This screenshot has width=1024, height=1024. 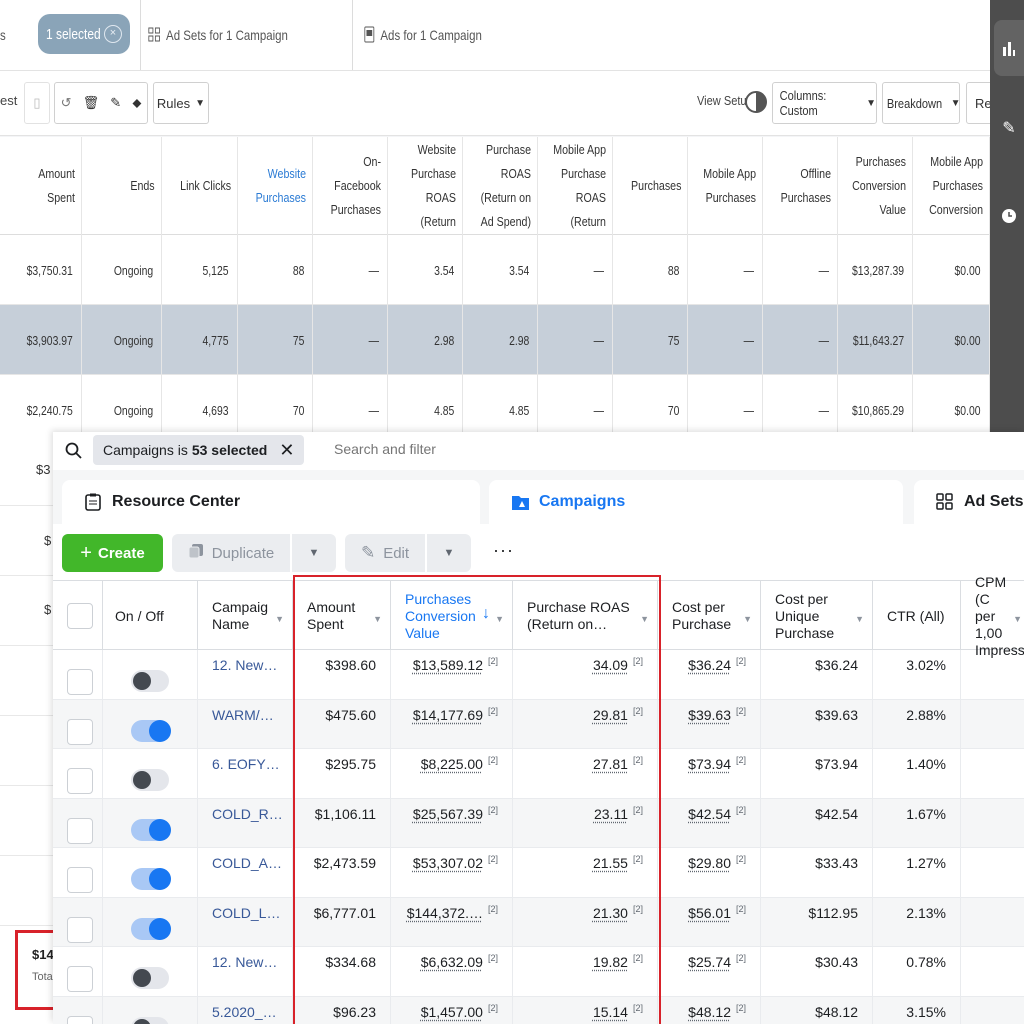 I want to click on metric-value: $56.01, so click(x=709, y=913).